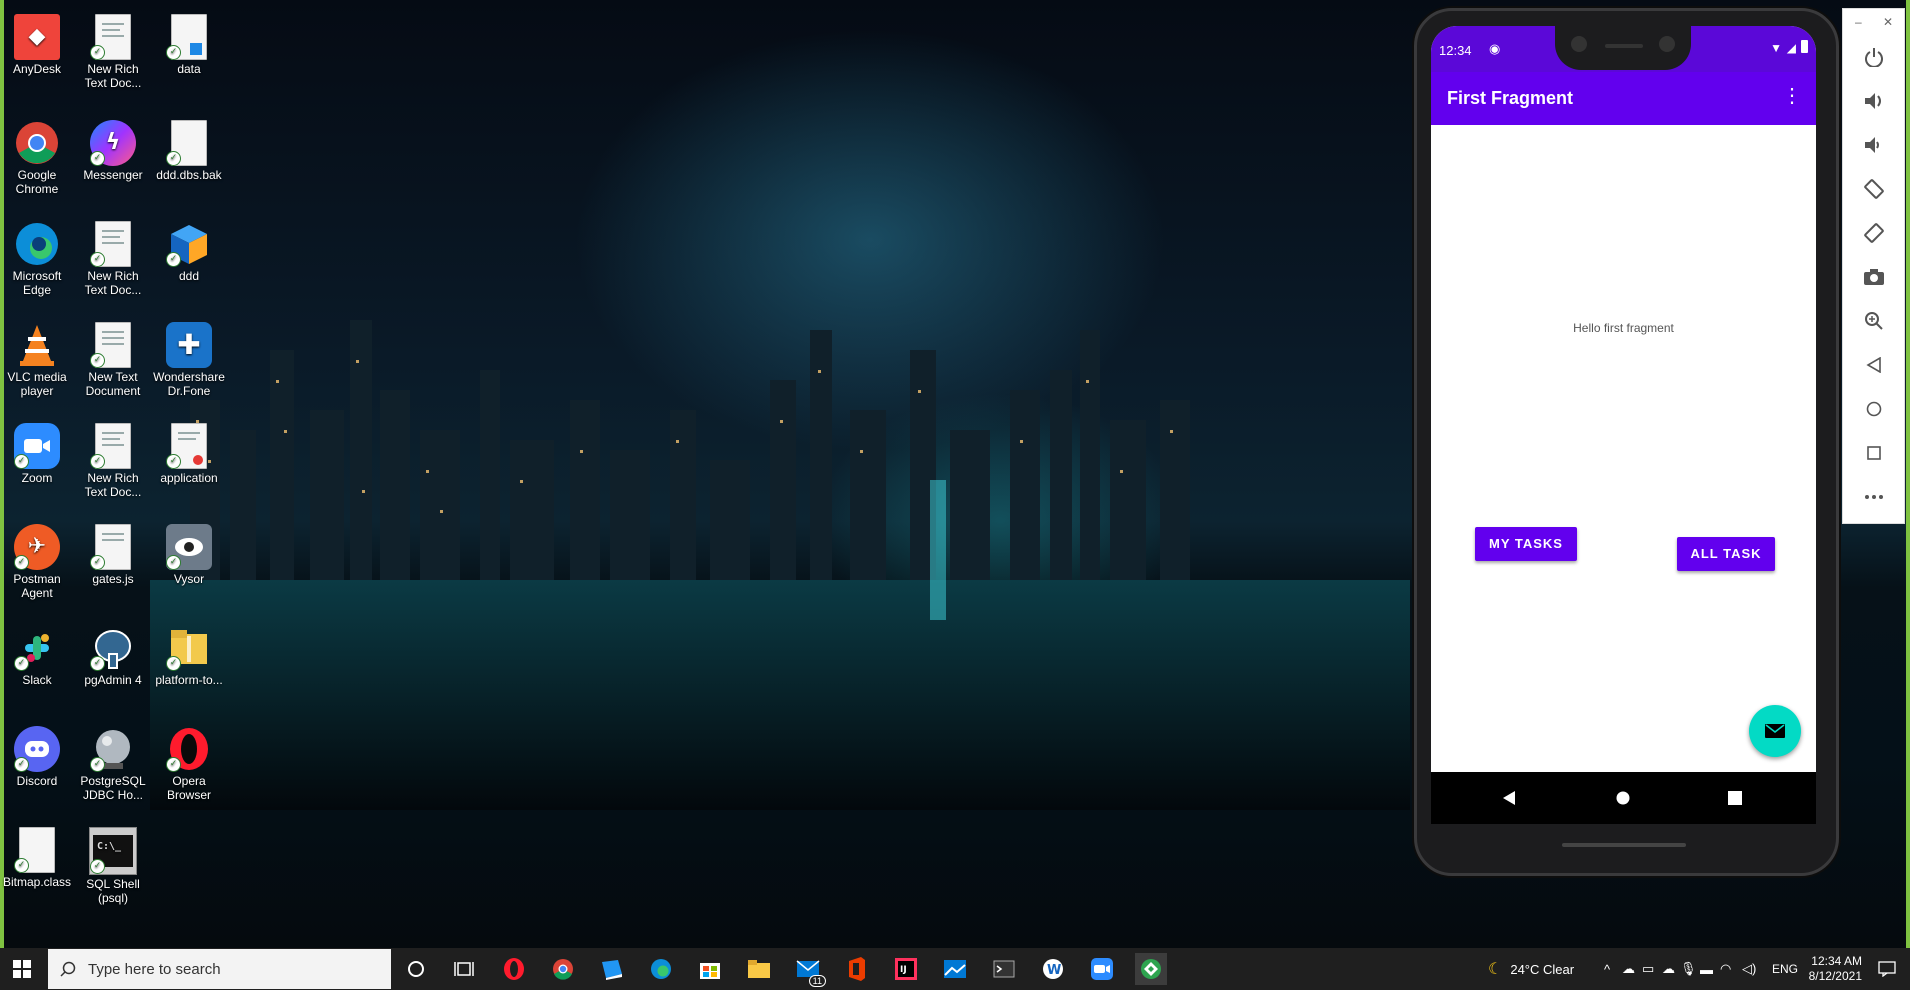 The image size is (1910, 990). Describe the element at coordinates (1648, 969) in the screenshot. I see `network-icon: ▭` at that location.